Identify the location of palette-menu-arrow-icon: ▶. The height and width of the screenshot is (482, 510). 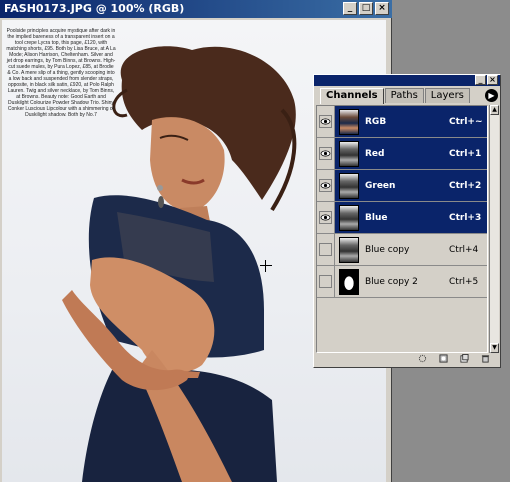
(491, 95).